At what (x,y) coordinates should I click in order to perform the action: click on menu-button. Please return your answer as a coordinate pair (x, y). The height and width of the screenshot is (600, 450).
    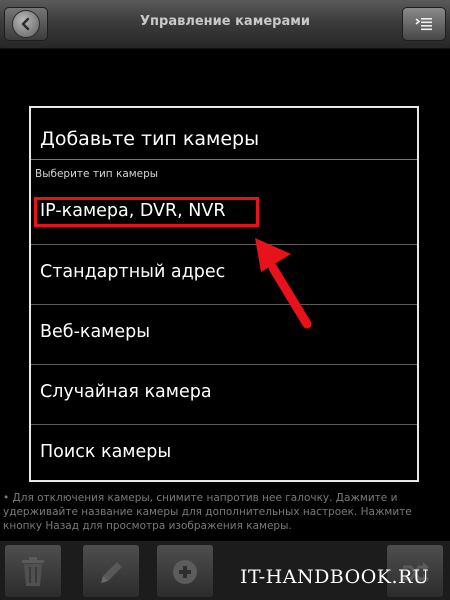
    Looking at the image, I should click on (424, 24).